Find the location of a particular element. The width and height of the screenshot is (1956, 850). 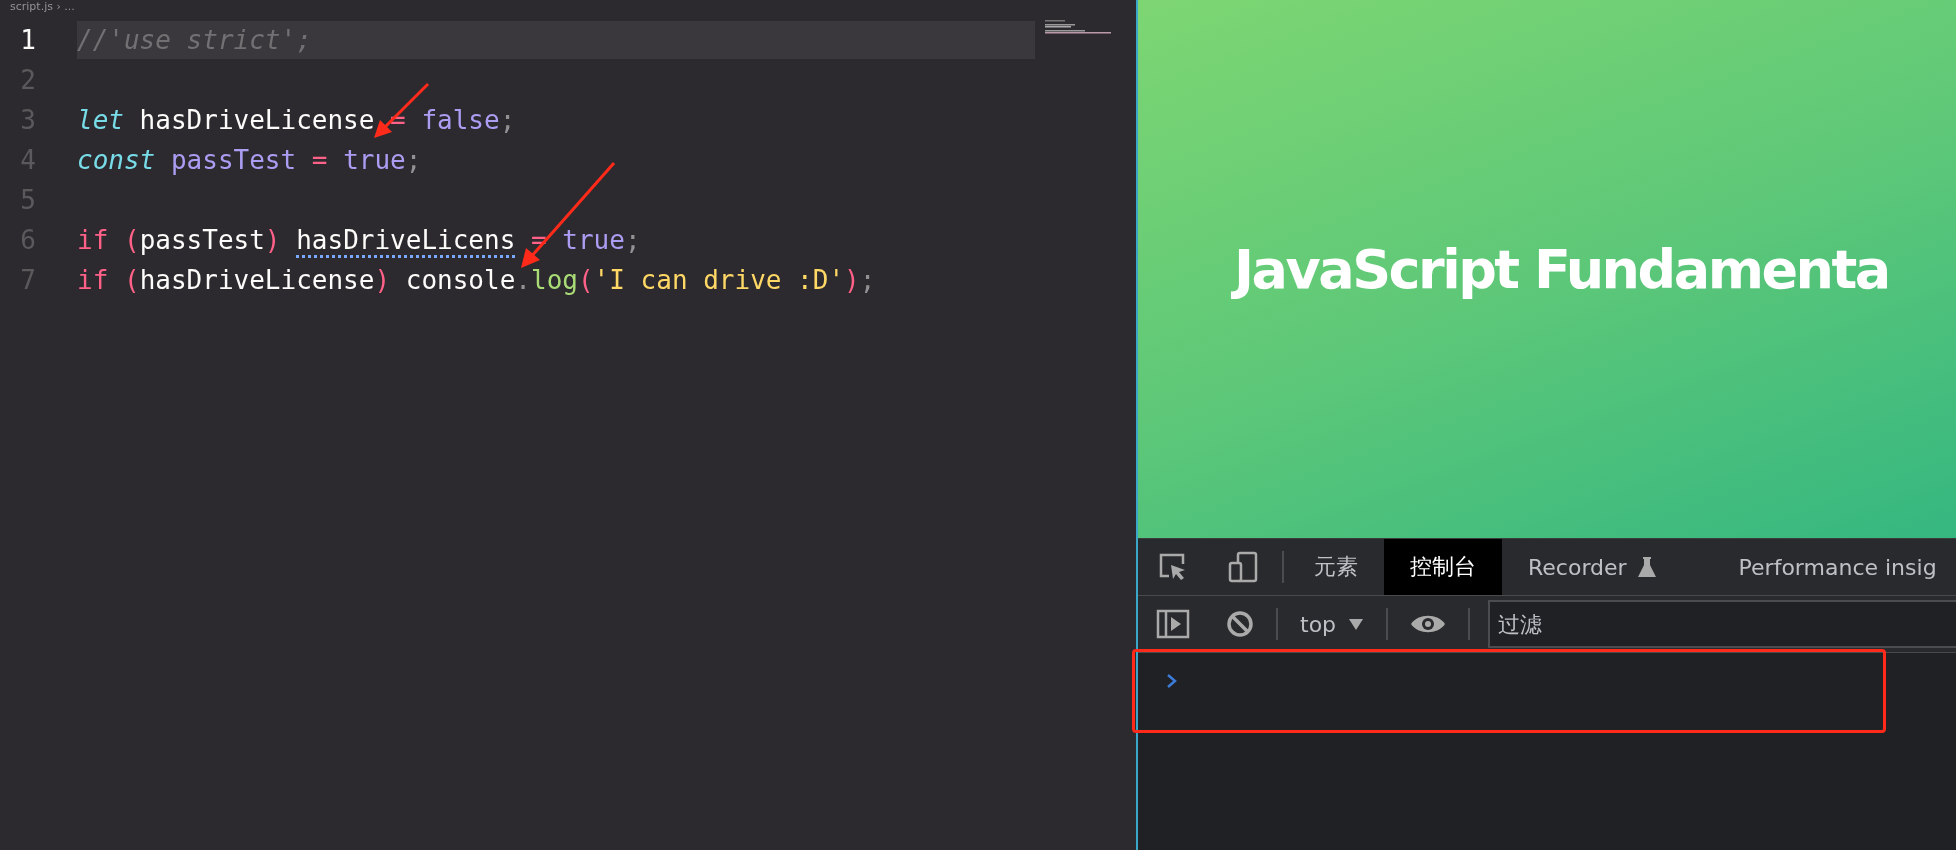

prompt-icon is located at coordinates (1172, 681).